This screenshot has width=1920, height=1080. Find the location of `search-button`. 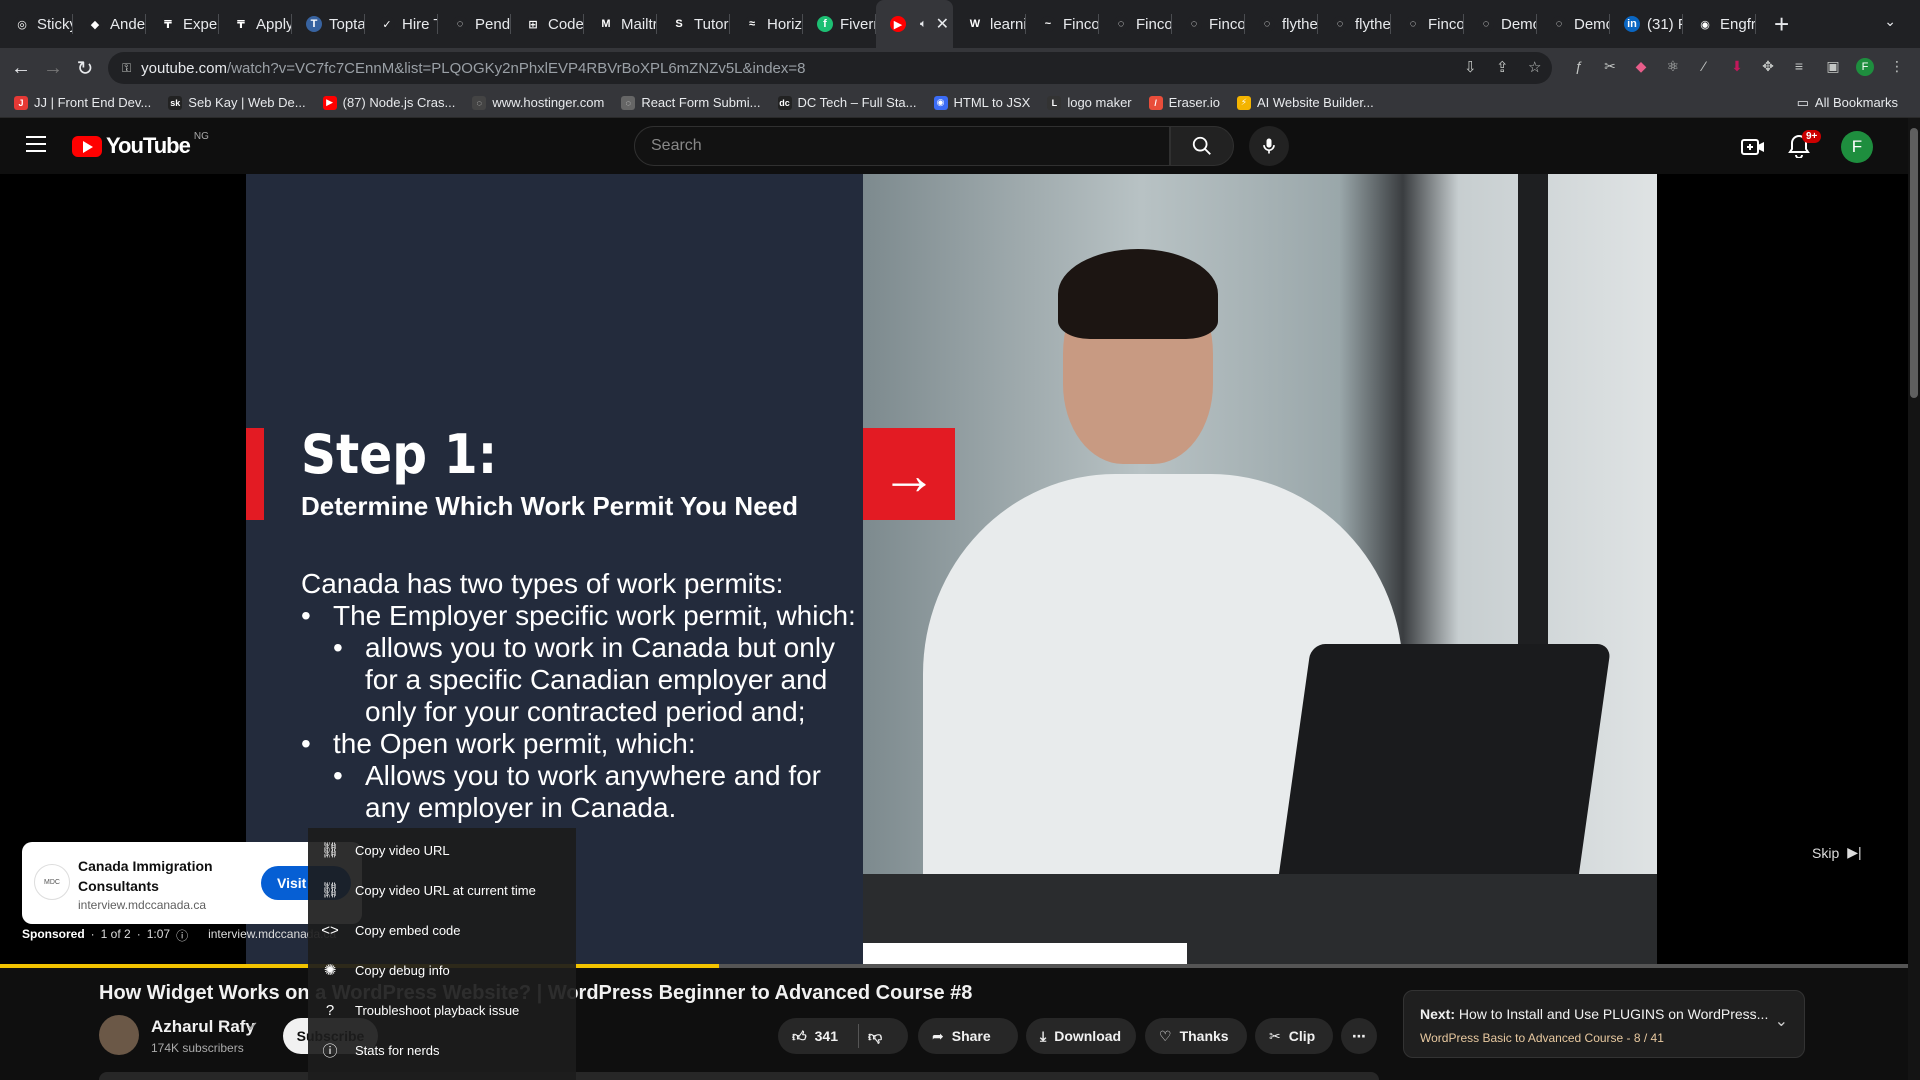

search-button is located at coordinates (1202, 146).